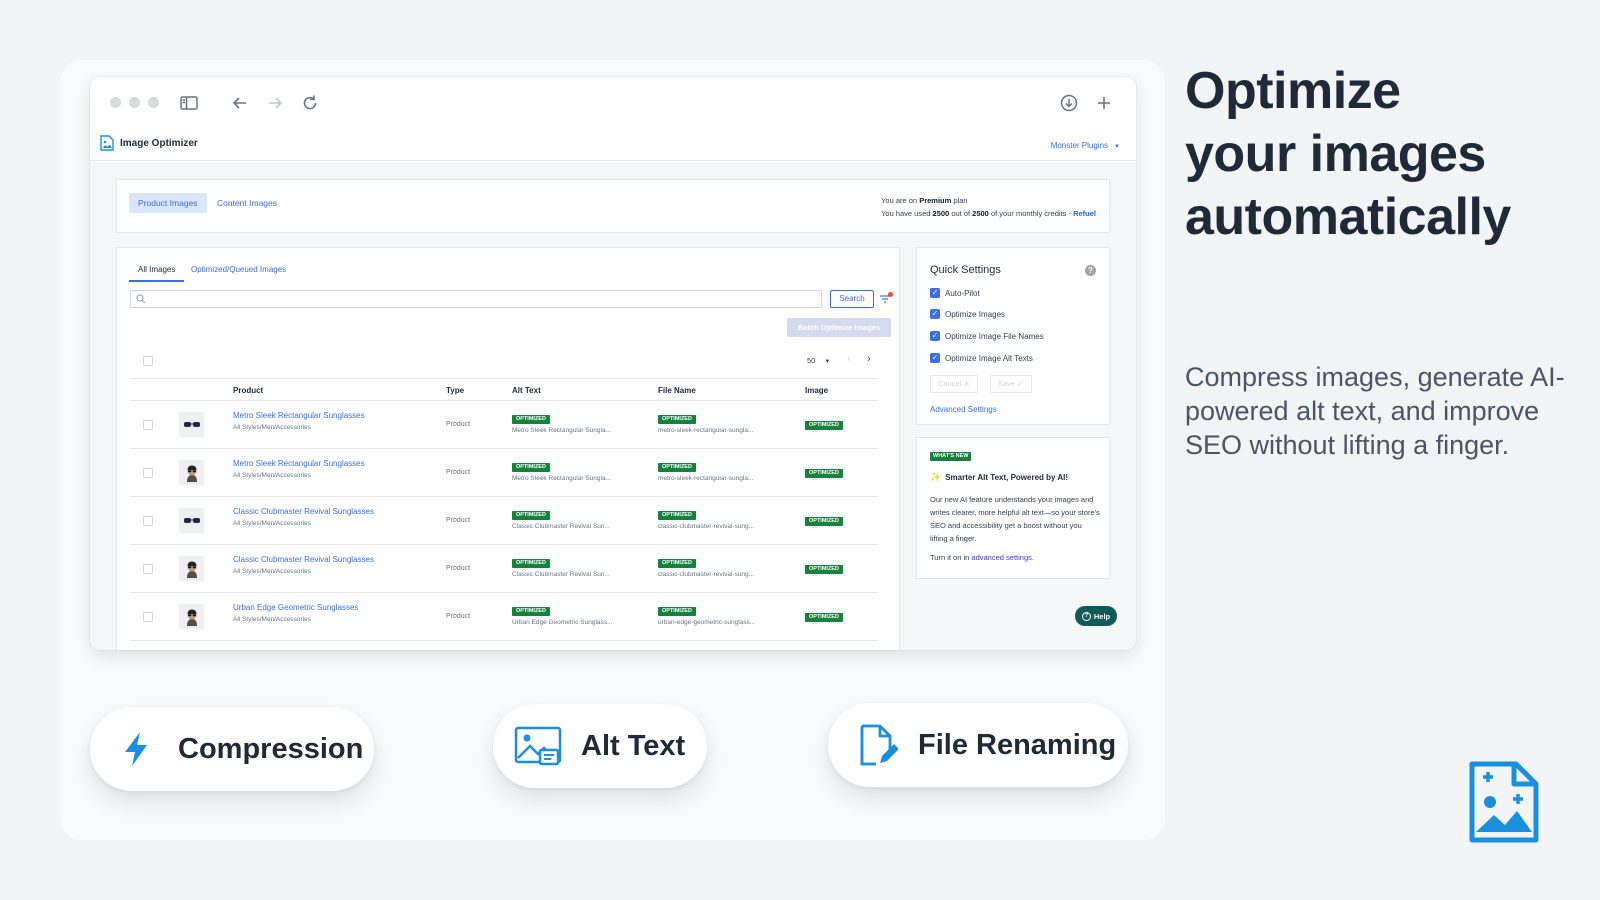 This screenshot has width=1600, height=900. I want to click on image-optimizer-logo-icon, so click(1504, 802).